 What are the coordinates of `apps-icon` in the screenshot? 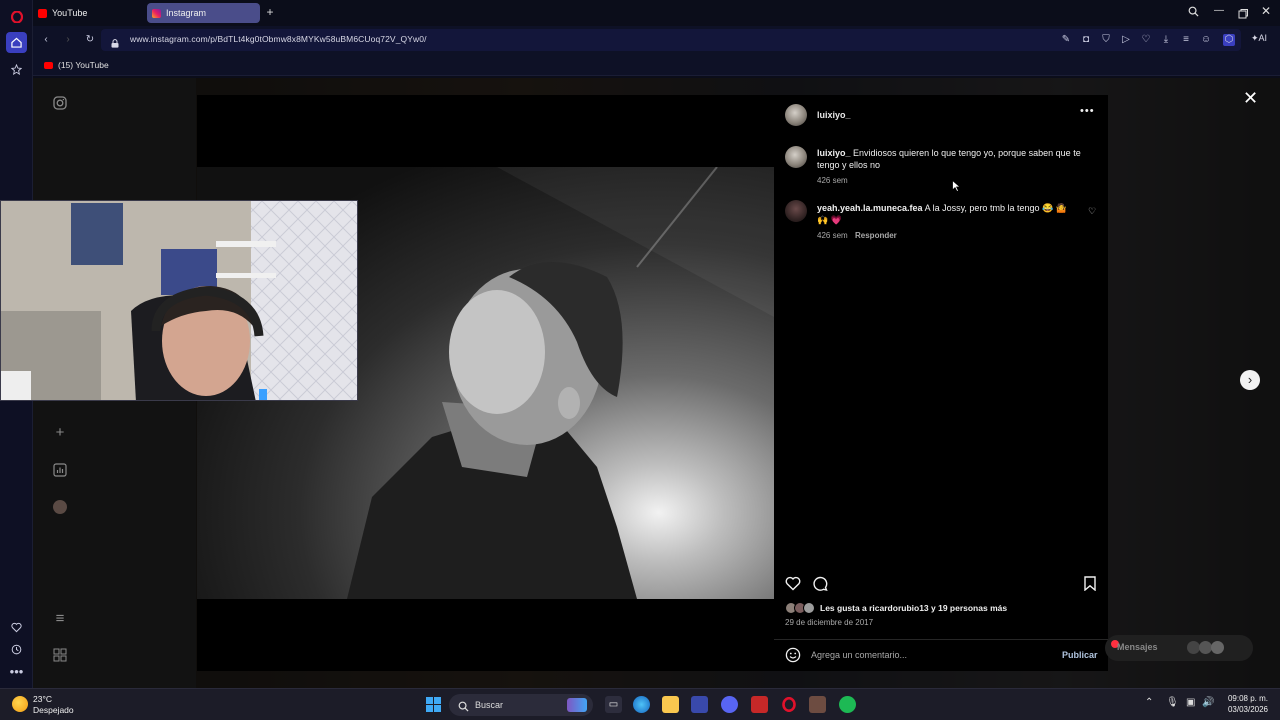 It's located at (60, 655).